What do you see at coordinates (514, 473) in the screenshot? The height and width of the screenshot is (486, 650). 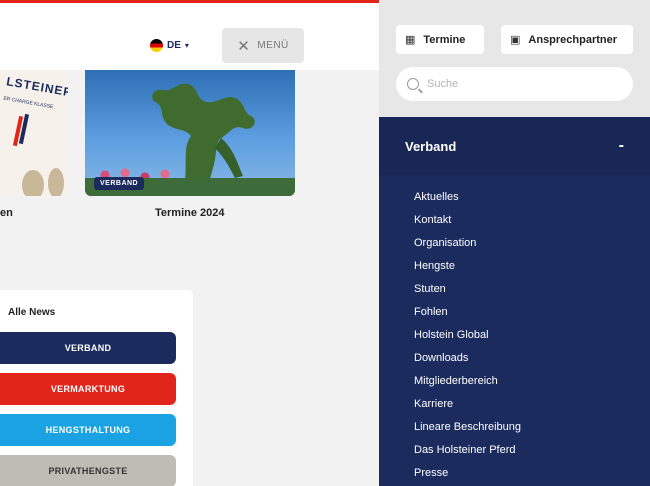 I see `nav-item-presse: Presse` at bounding box center [514, 473].